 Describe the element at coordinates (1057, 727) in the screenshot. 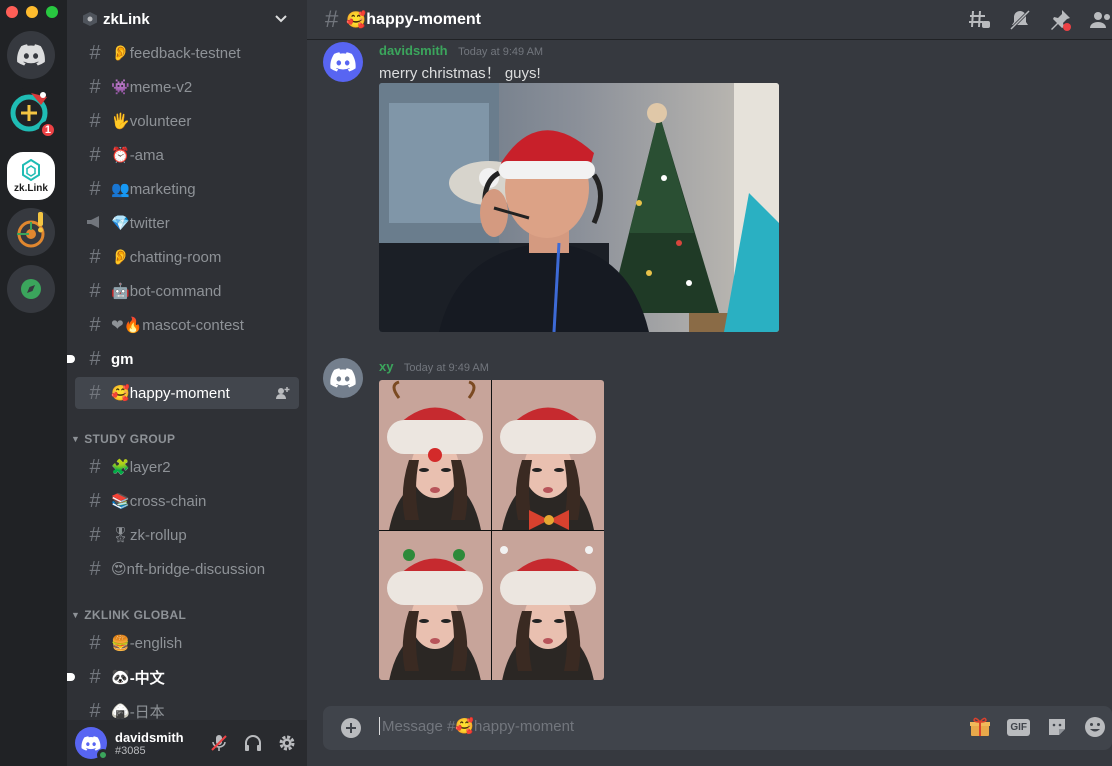

I see `sticker-icon` at that location.